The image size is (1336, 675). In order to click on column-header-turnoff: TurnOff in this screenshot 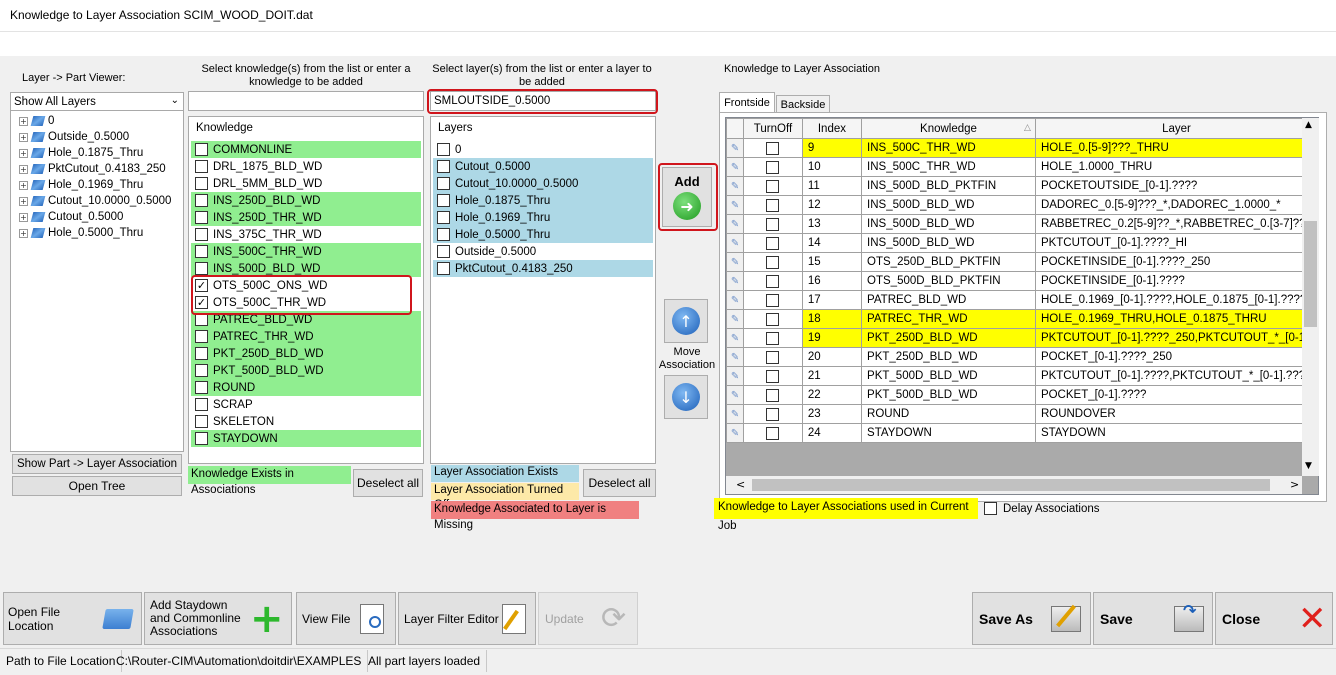, I will do `click(773, 128)`.